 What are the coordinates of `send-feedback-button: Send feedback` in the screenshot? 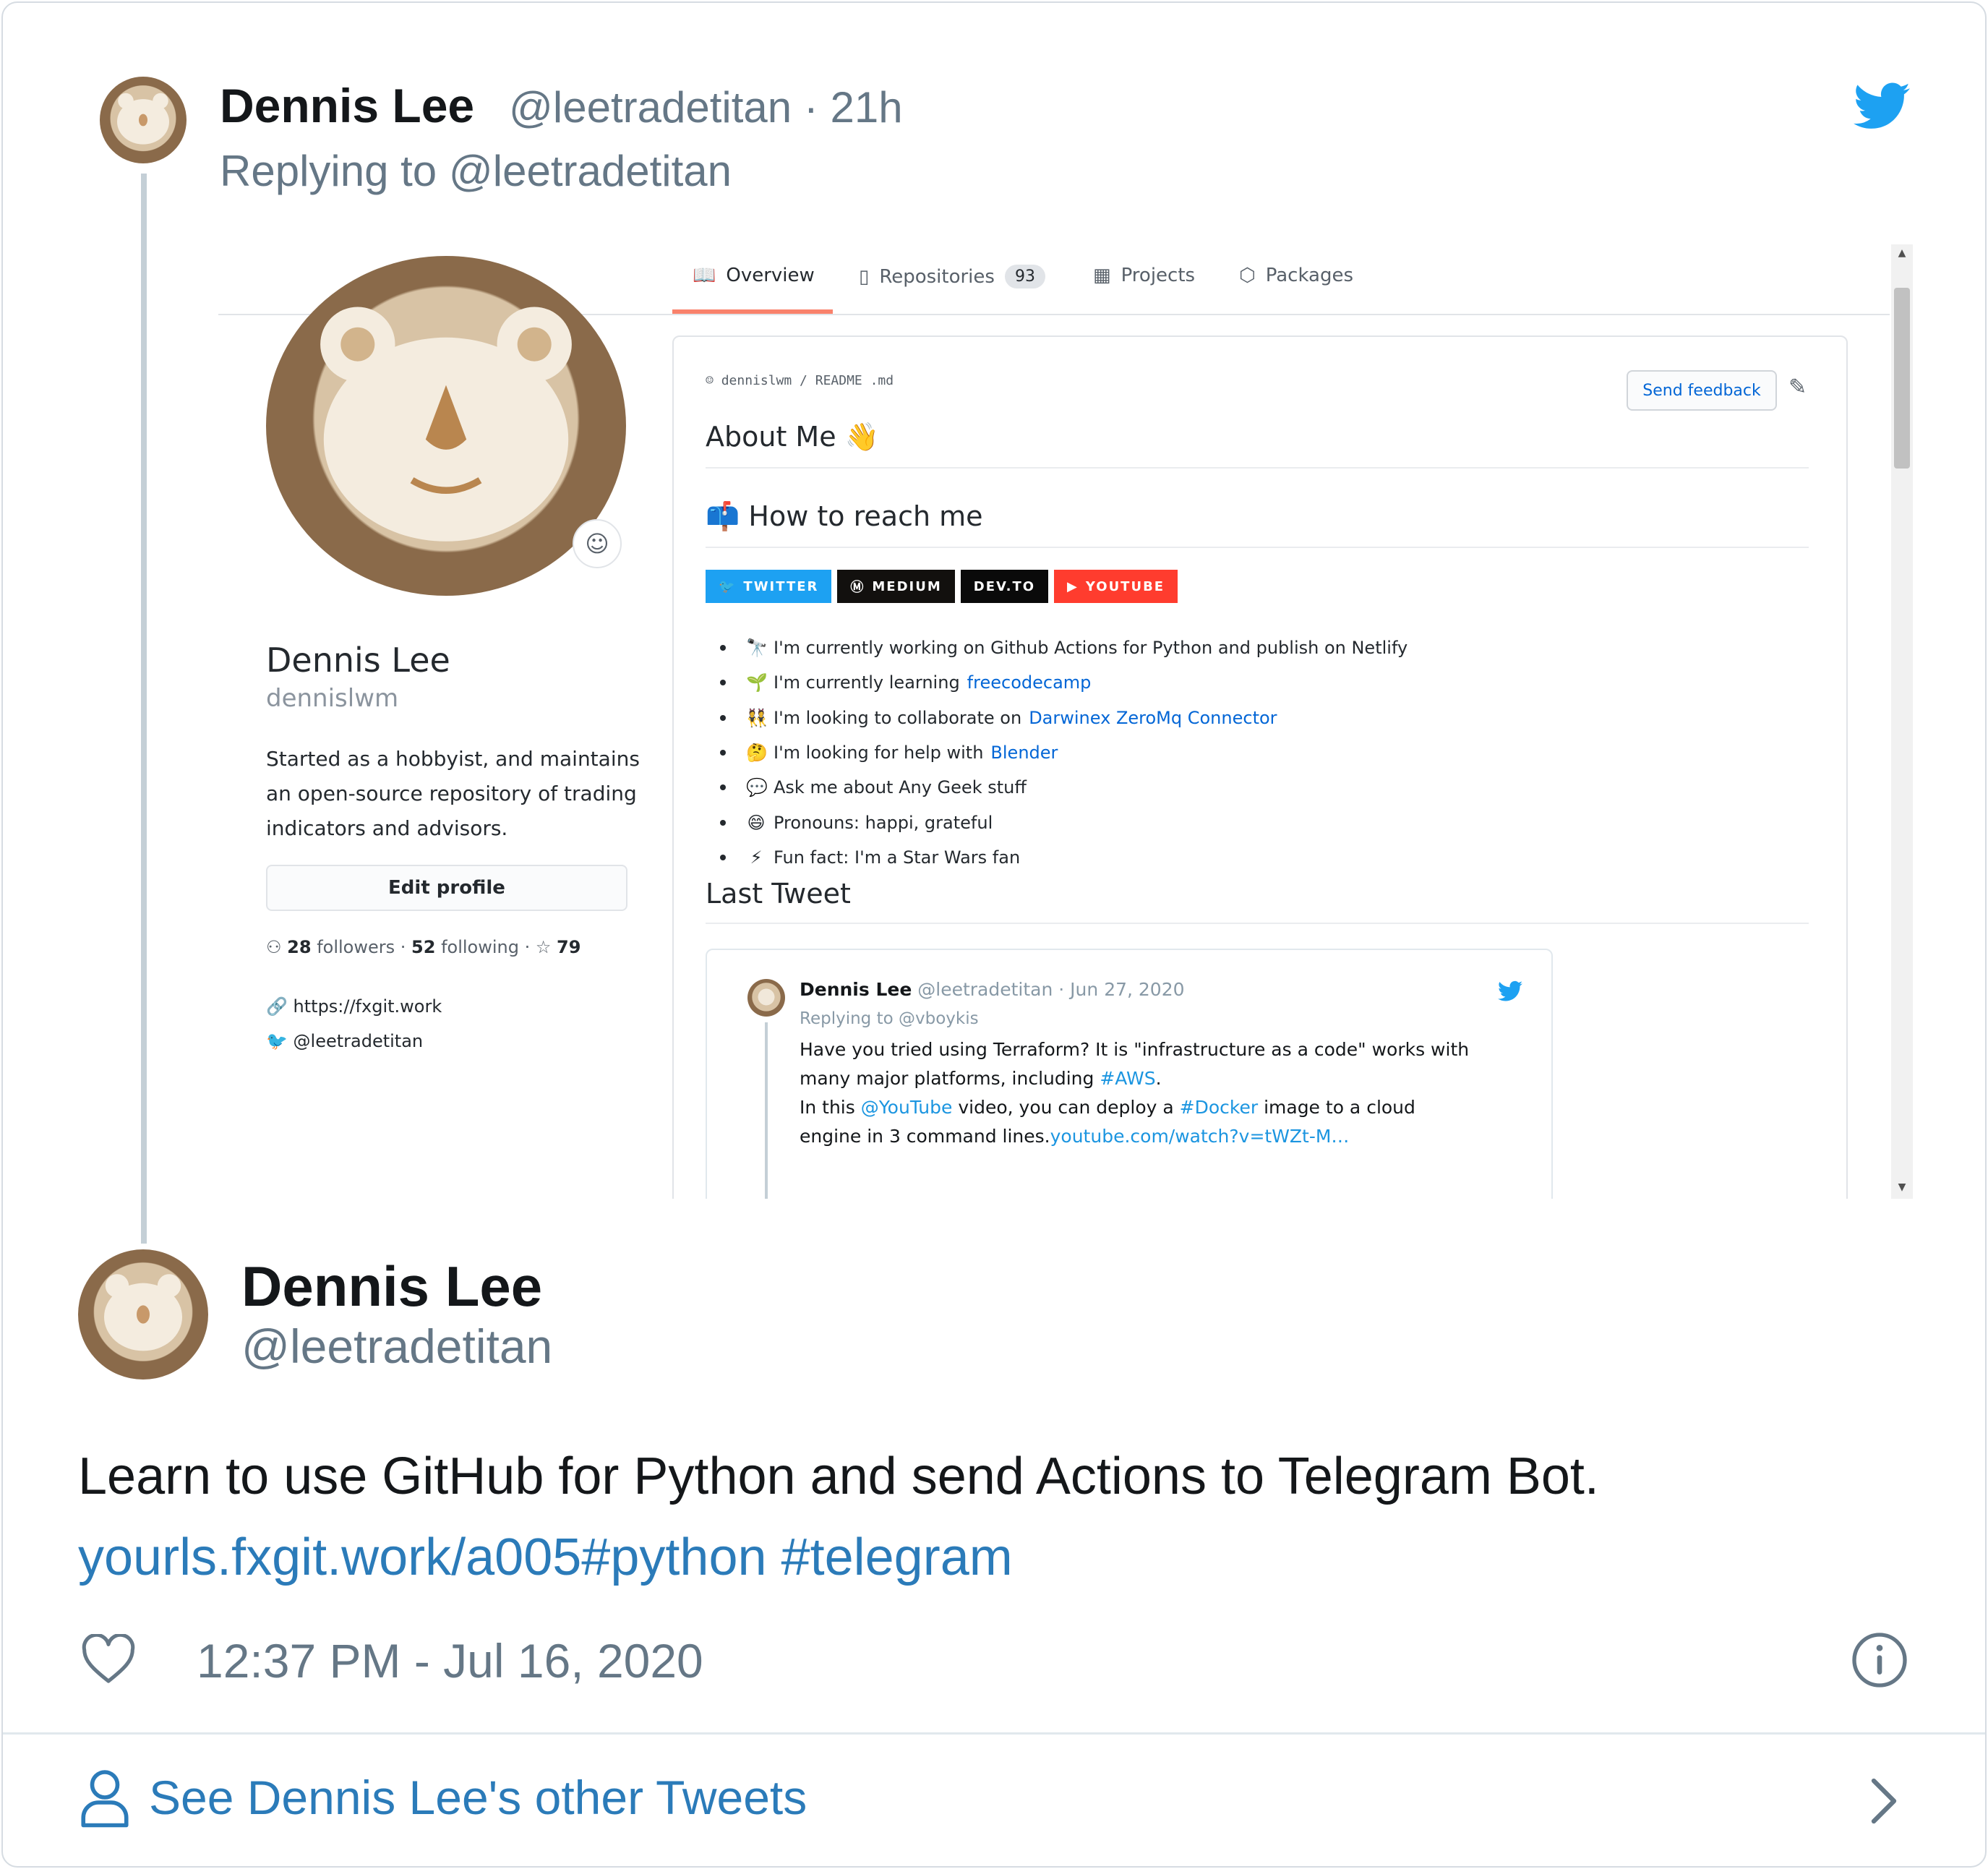 It's located at (1702, 391).